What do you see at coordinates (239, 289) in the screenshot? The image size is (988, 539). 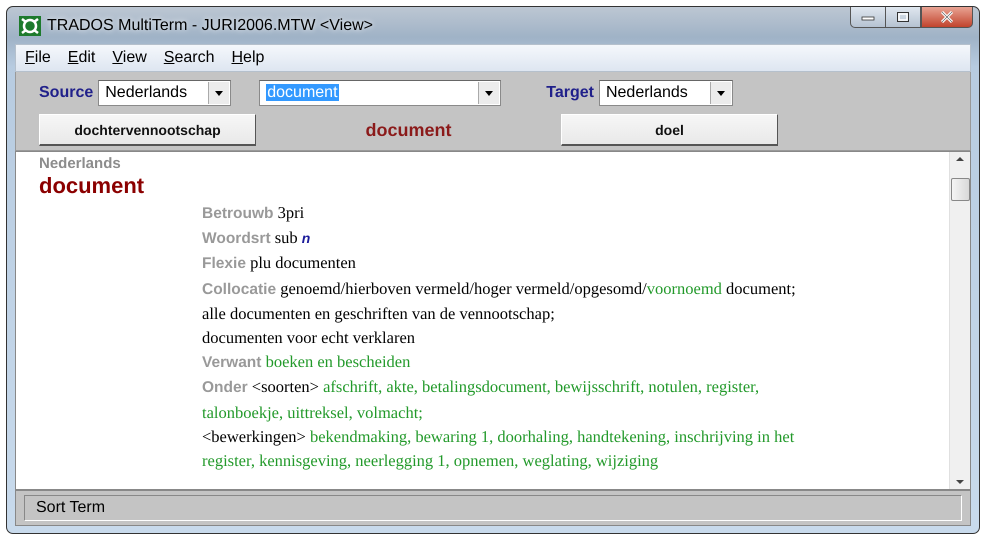 I see `field-label: Collocatie` at bounding box center [239, 289].